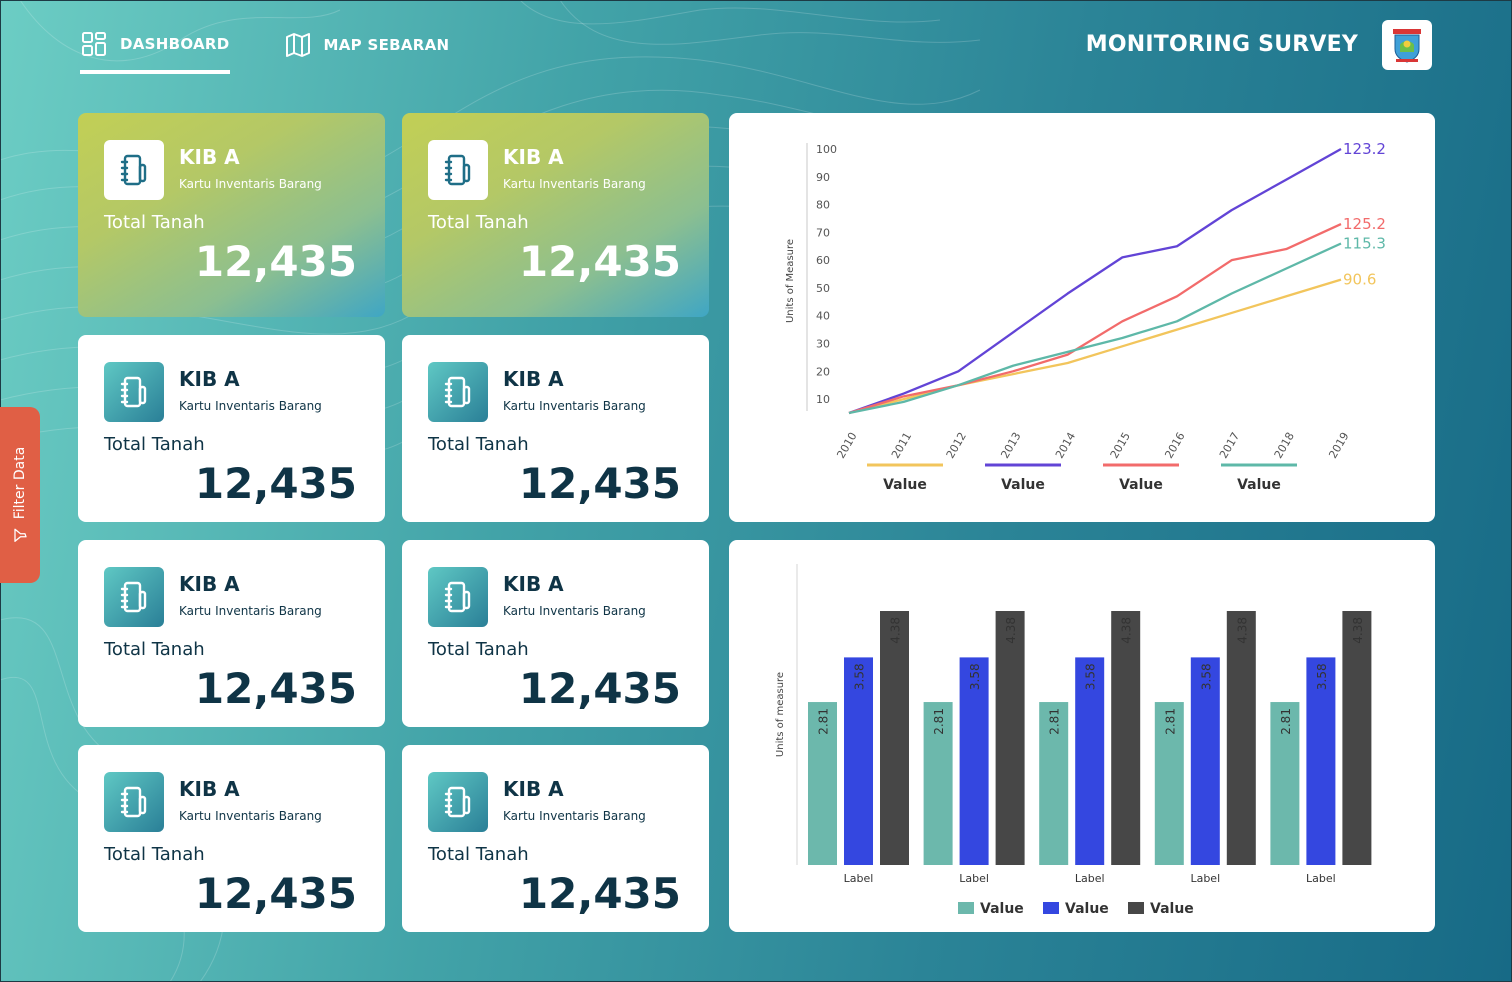 The image size is (1512, 982). Describe the element at coordinates (846, 445) in the screenshot. I see `x-tick-label: 2010` at that location.